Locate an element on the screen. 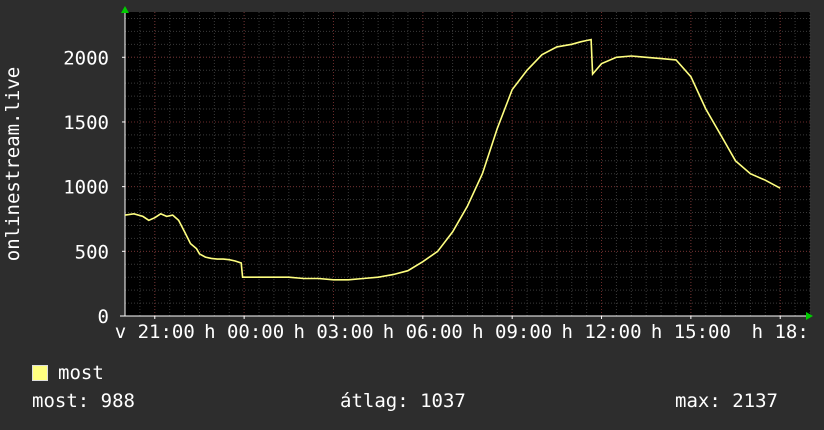 The height and width of the screenshot is (430, 824). x-tick-label: h 06:00 is located at coordinates (423, 332).